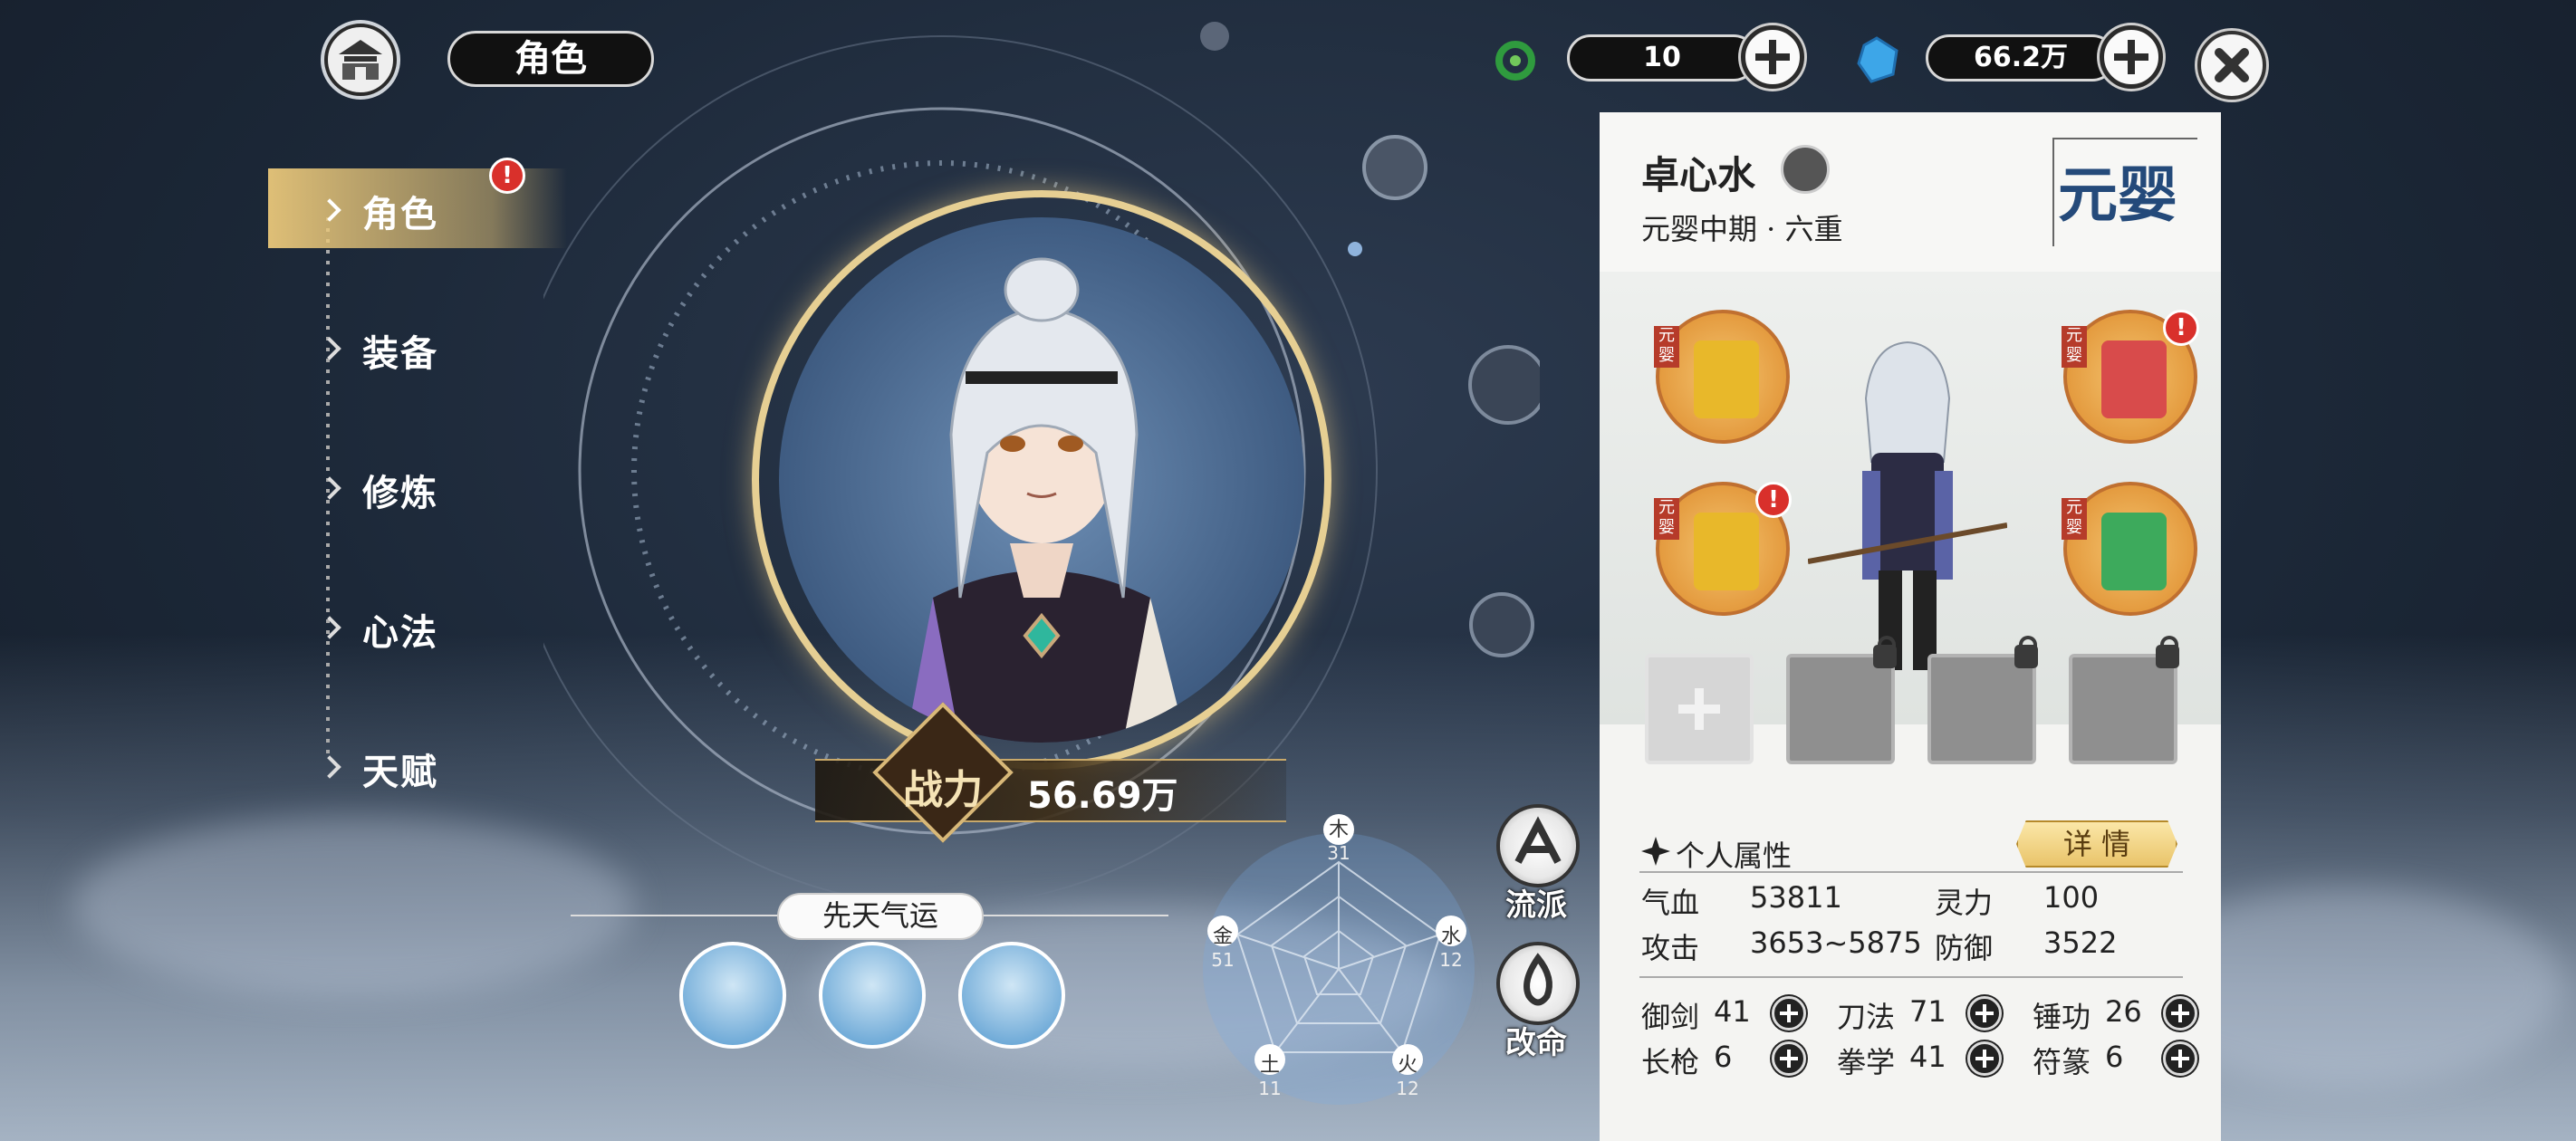 This screenshot has height=1141, width=2576. Describe the element at coordinates (2062, 1062) in the screenshot. I see `skill-label: 符篆` at that location.